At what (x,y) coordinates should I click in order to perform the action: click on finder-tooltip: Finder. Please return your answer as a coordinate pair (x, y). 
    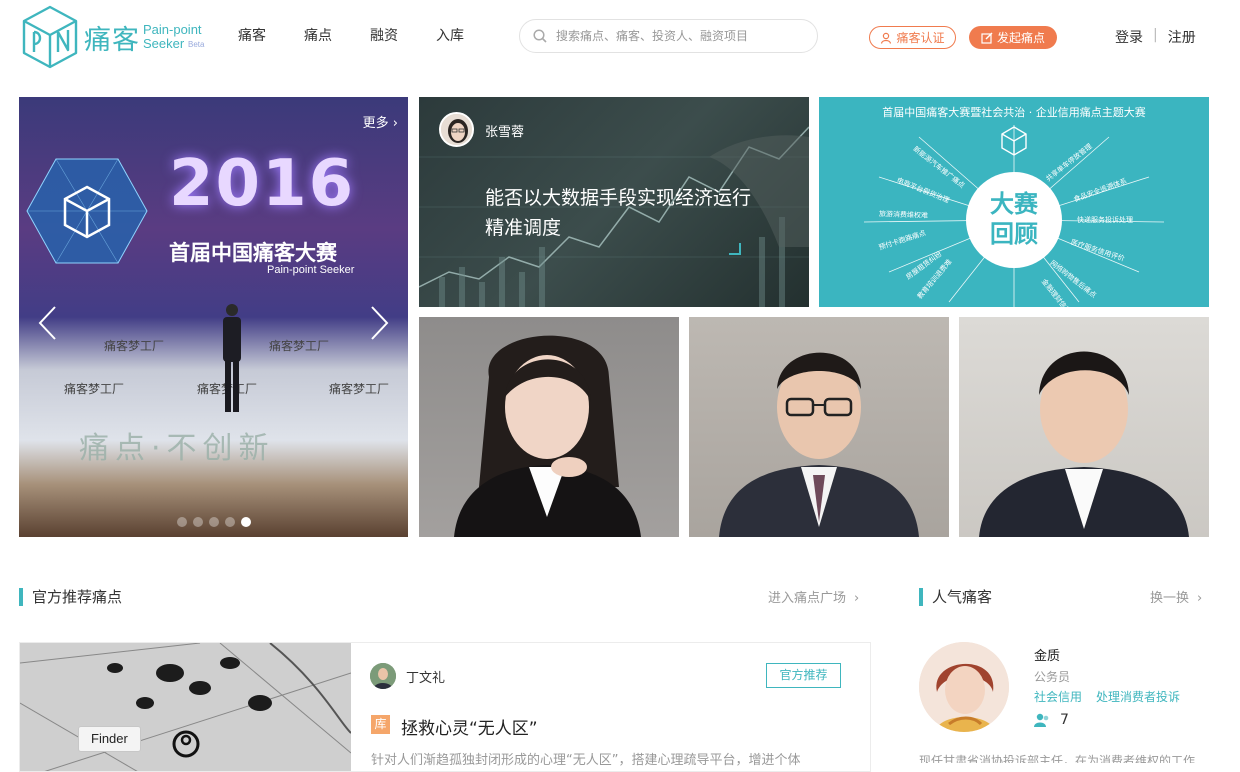
    Looking at the image, I should click on (109, 739).